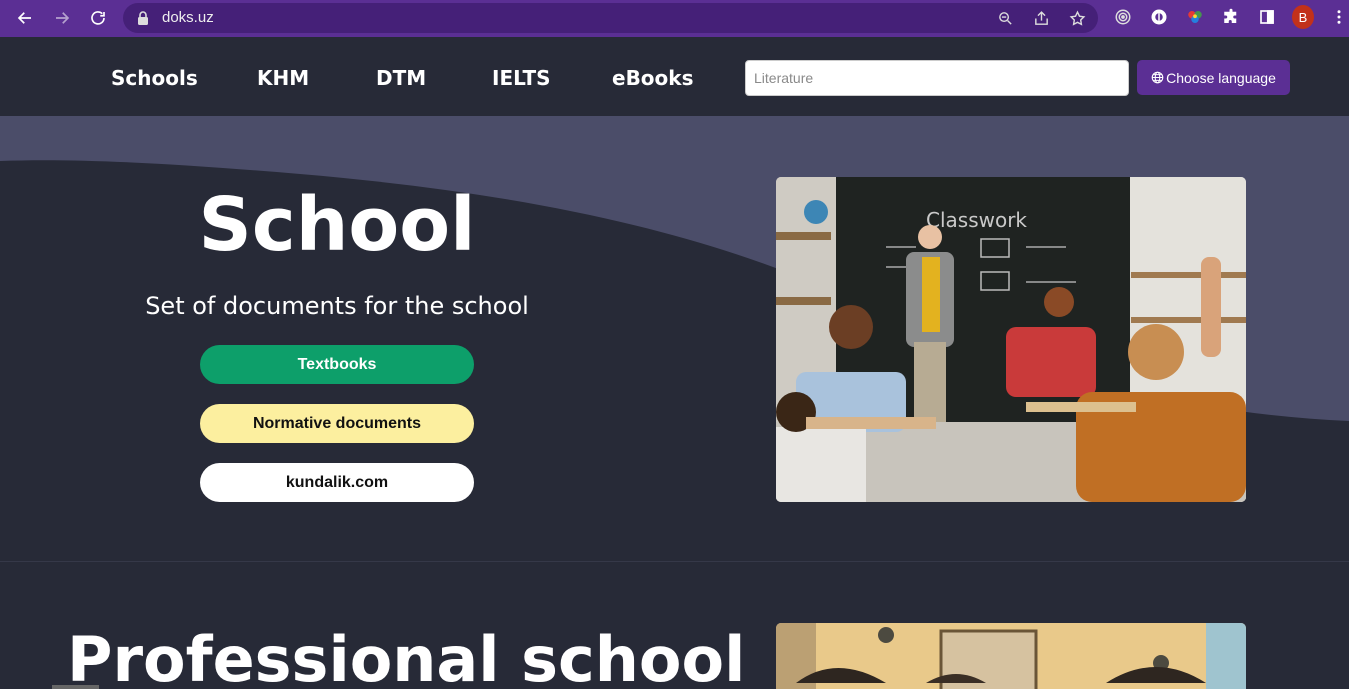 The width and height of the screenshot is (1349, 689). I want to click on reload-icon, so click(98, 18).